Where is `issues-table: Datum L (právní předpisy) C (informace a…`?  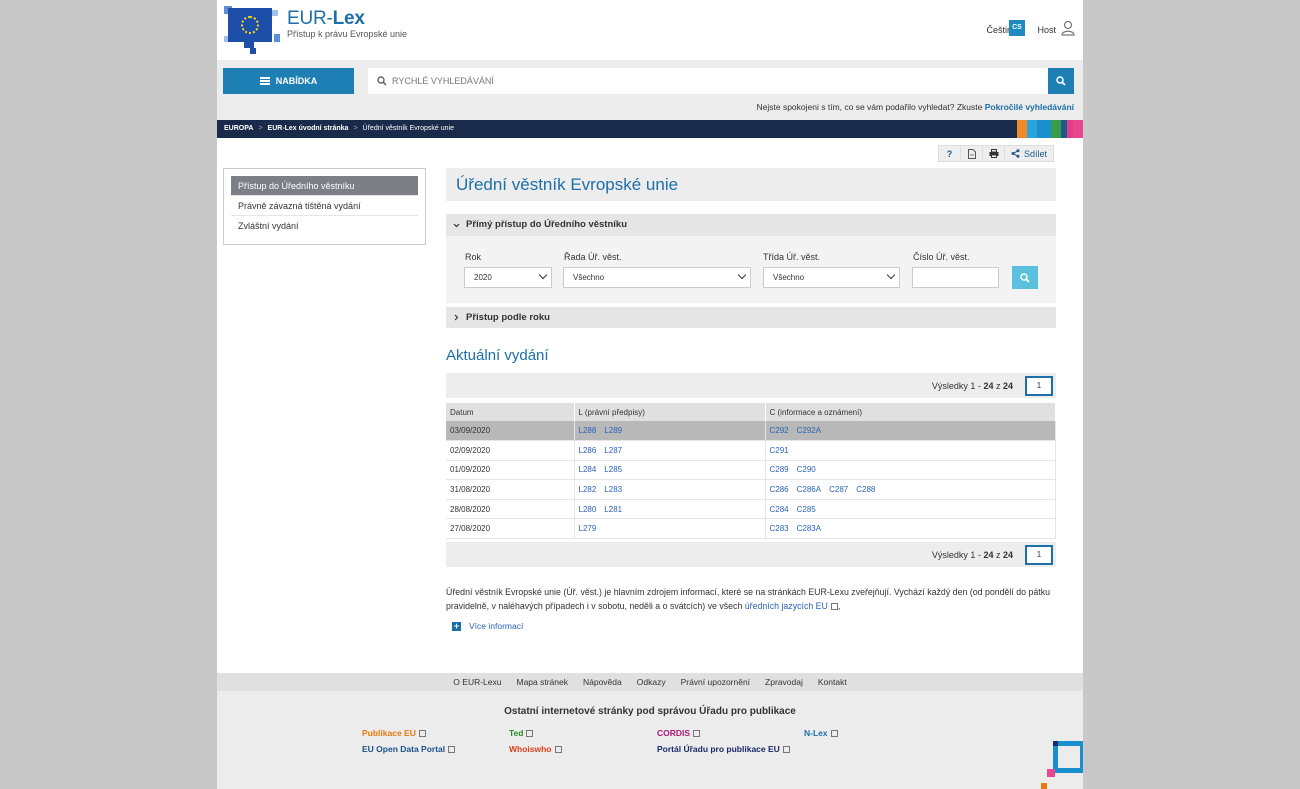 issues-table: Datum L (právní předpisy) C (informace a… is located at coordinates (751, 471).